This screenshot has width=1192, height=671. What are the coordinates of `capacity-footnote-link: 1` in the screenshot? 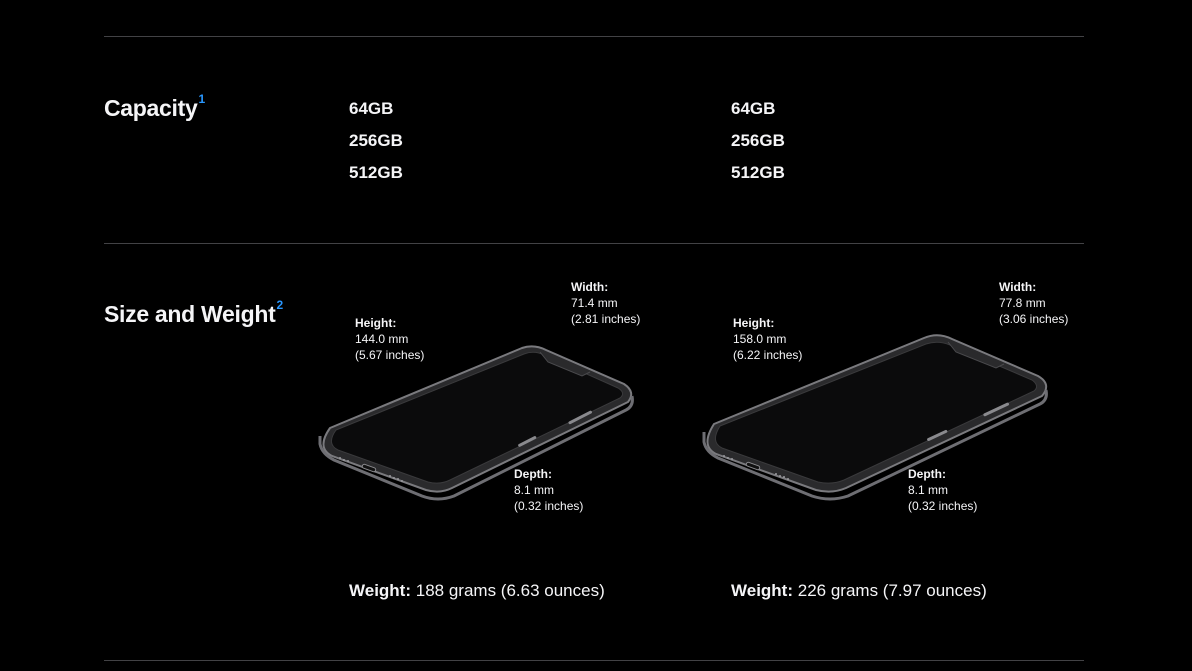 It's located at (201, 99).